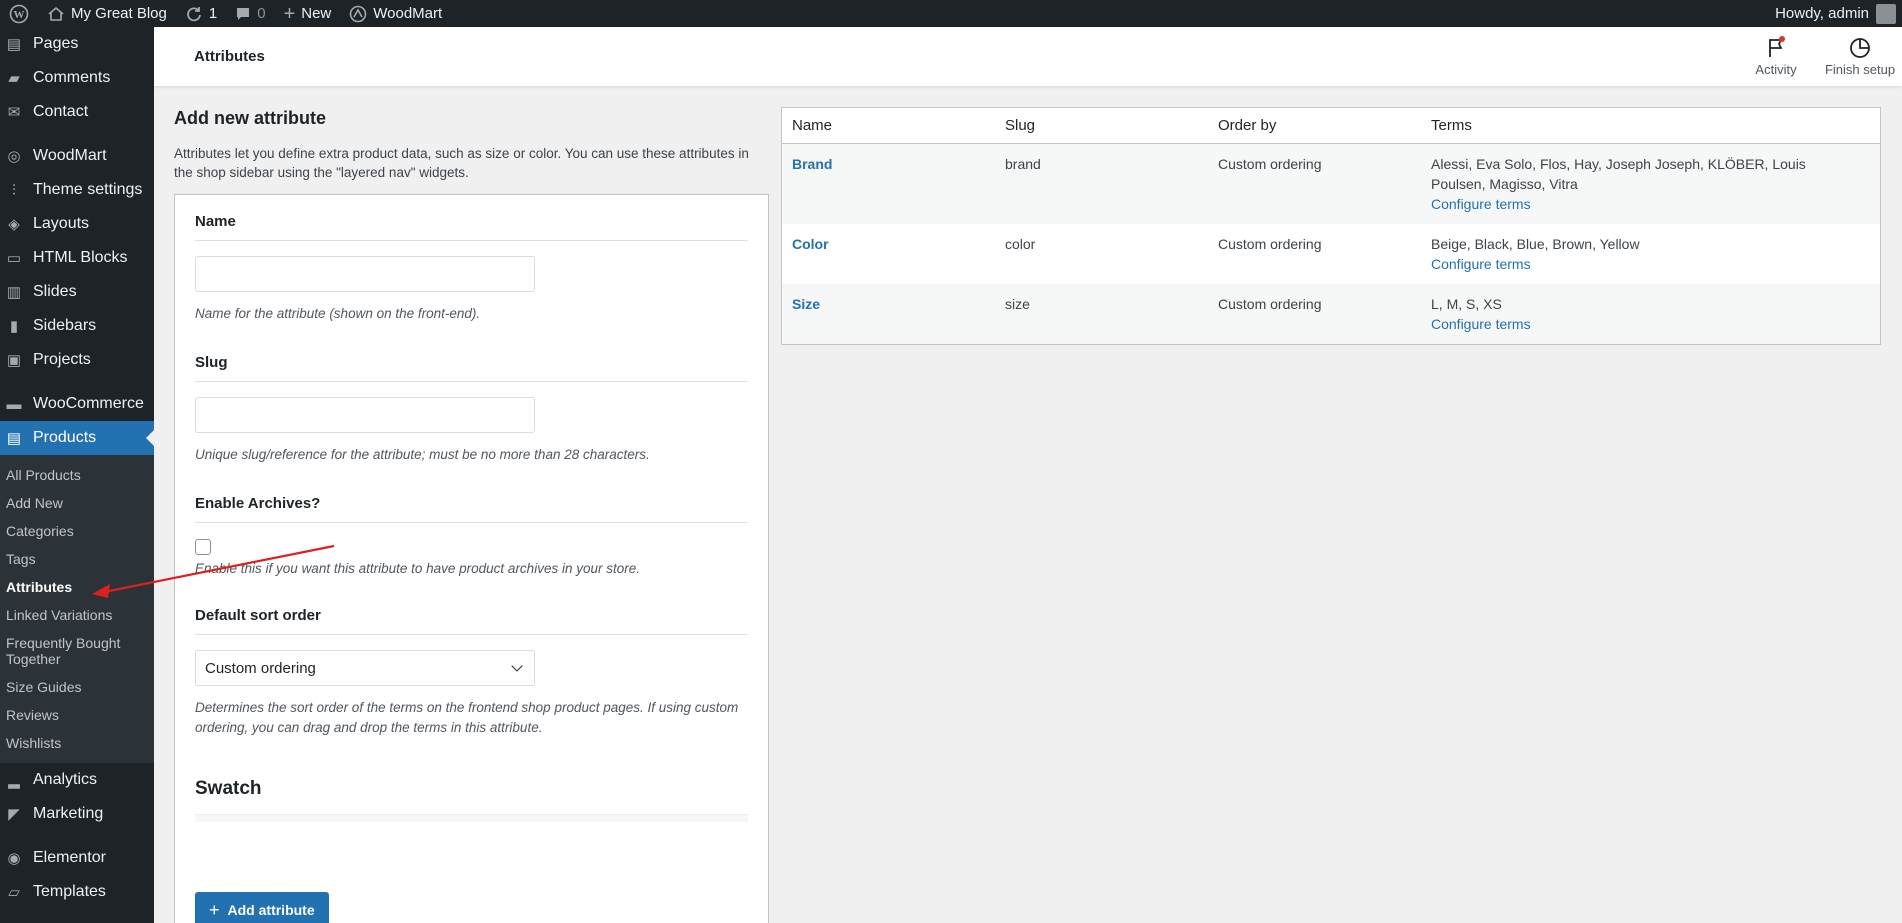 The height and width of the screenshot is (923, 1902). Describe the element at coordinates (1776, 56) in the screenshot. I see `activity-button: Activity` at that location.